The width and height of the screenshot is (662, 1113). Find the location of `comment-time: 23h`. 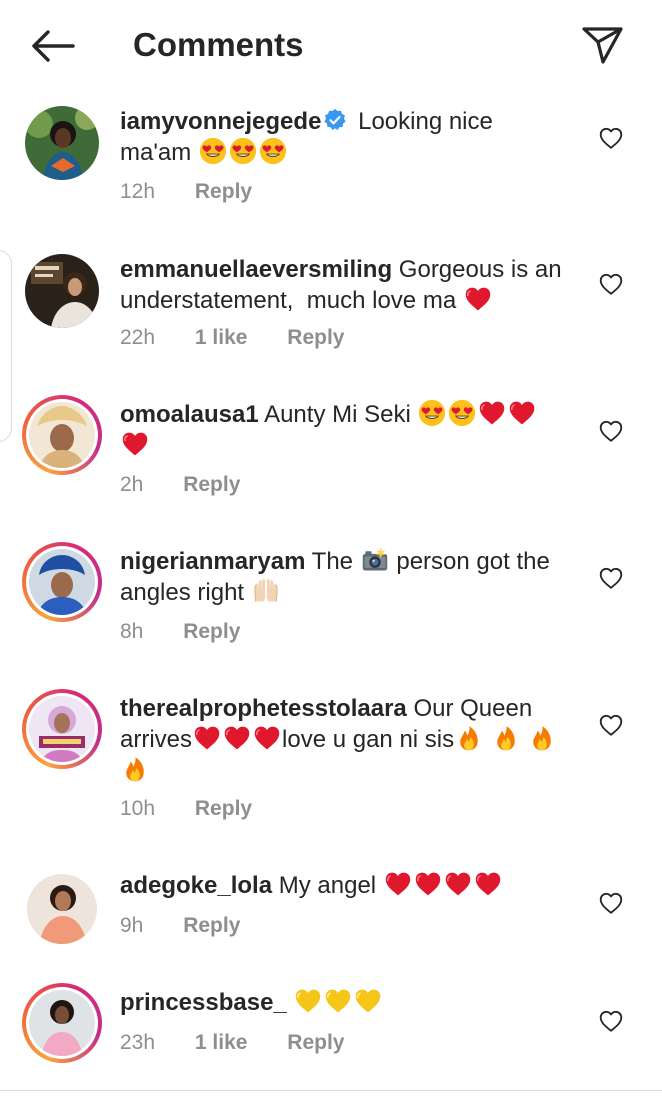

comment-time: 23h is located at coordinates (138, 1042).